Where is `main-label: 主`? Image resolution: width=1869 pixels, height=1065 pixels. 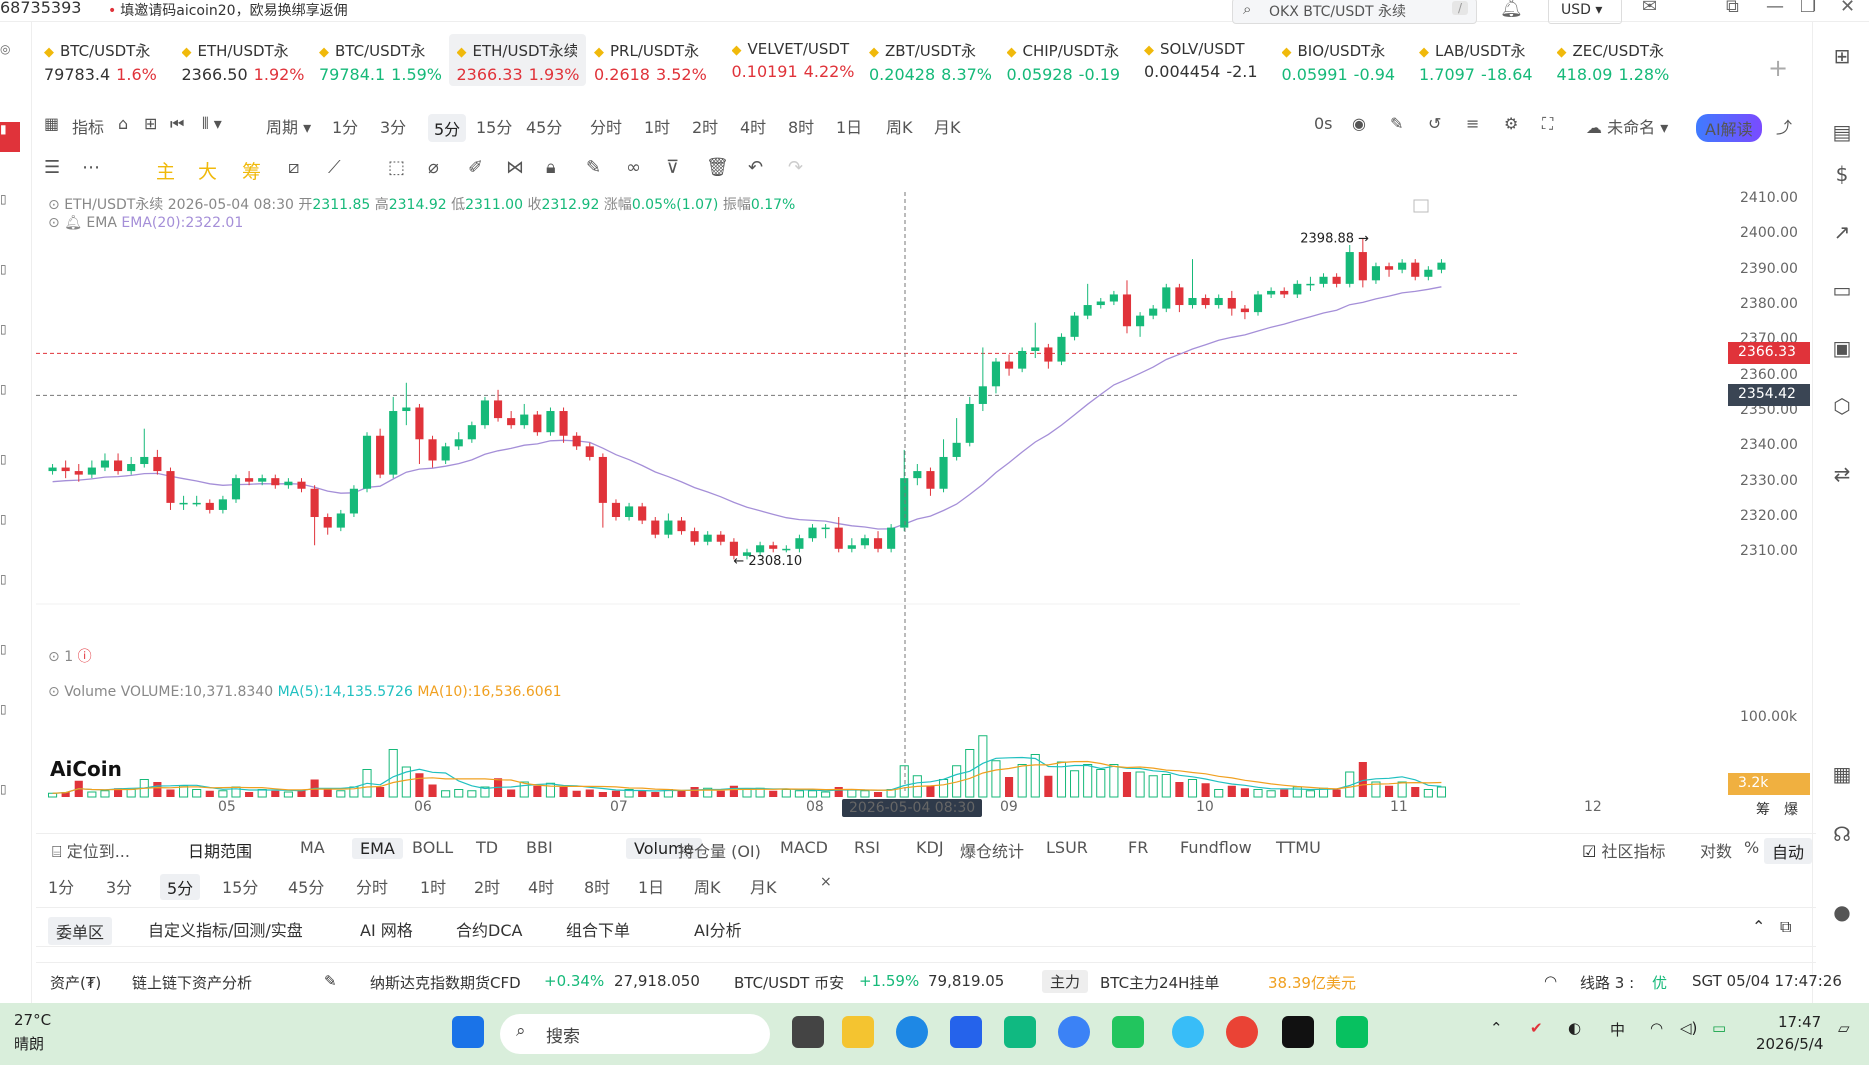 main-label: 主 is located at coordinates (165, 170).